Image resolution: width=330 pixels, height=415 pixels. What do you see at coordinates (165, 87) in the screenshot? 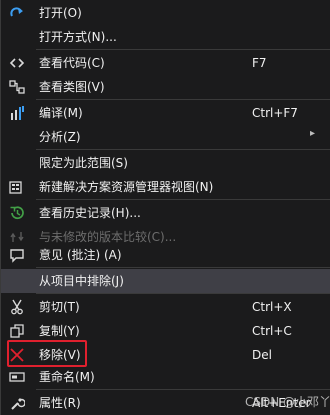
I see `menu-item-view-class-diagram: 查看类图(V)` at bounding box center [165, 87].